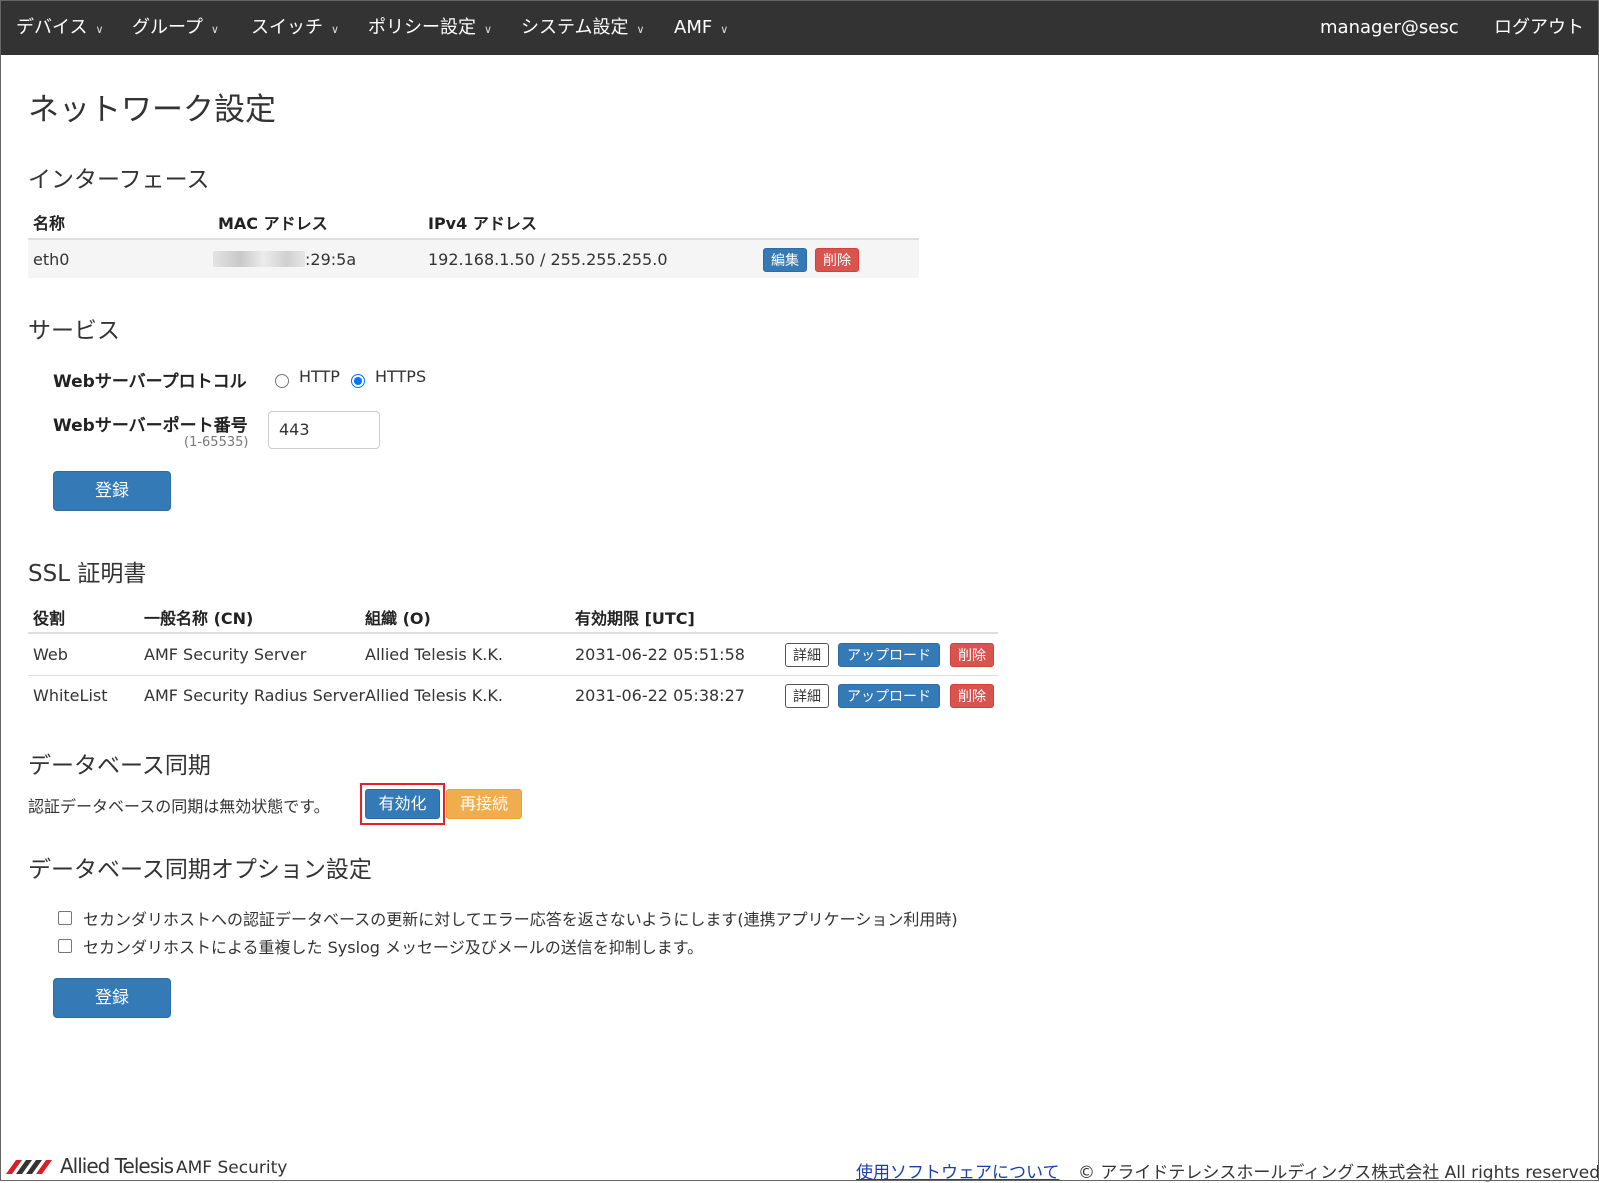 The image size is (1599, 1183). I want to click on footer-product: AMF Security, so click(232, 1168).